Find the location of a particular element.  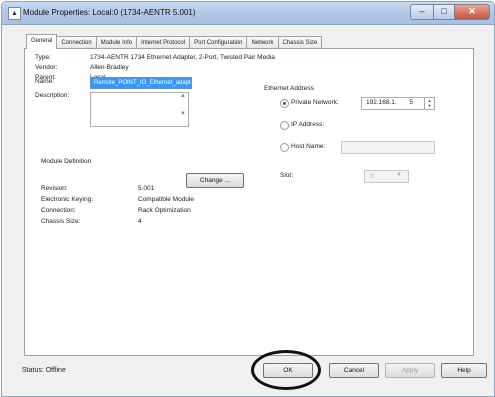

slot-select: 0 ▼ is located at coordinates (386, 176).